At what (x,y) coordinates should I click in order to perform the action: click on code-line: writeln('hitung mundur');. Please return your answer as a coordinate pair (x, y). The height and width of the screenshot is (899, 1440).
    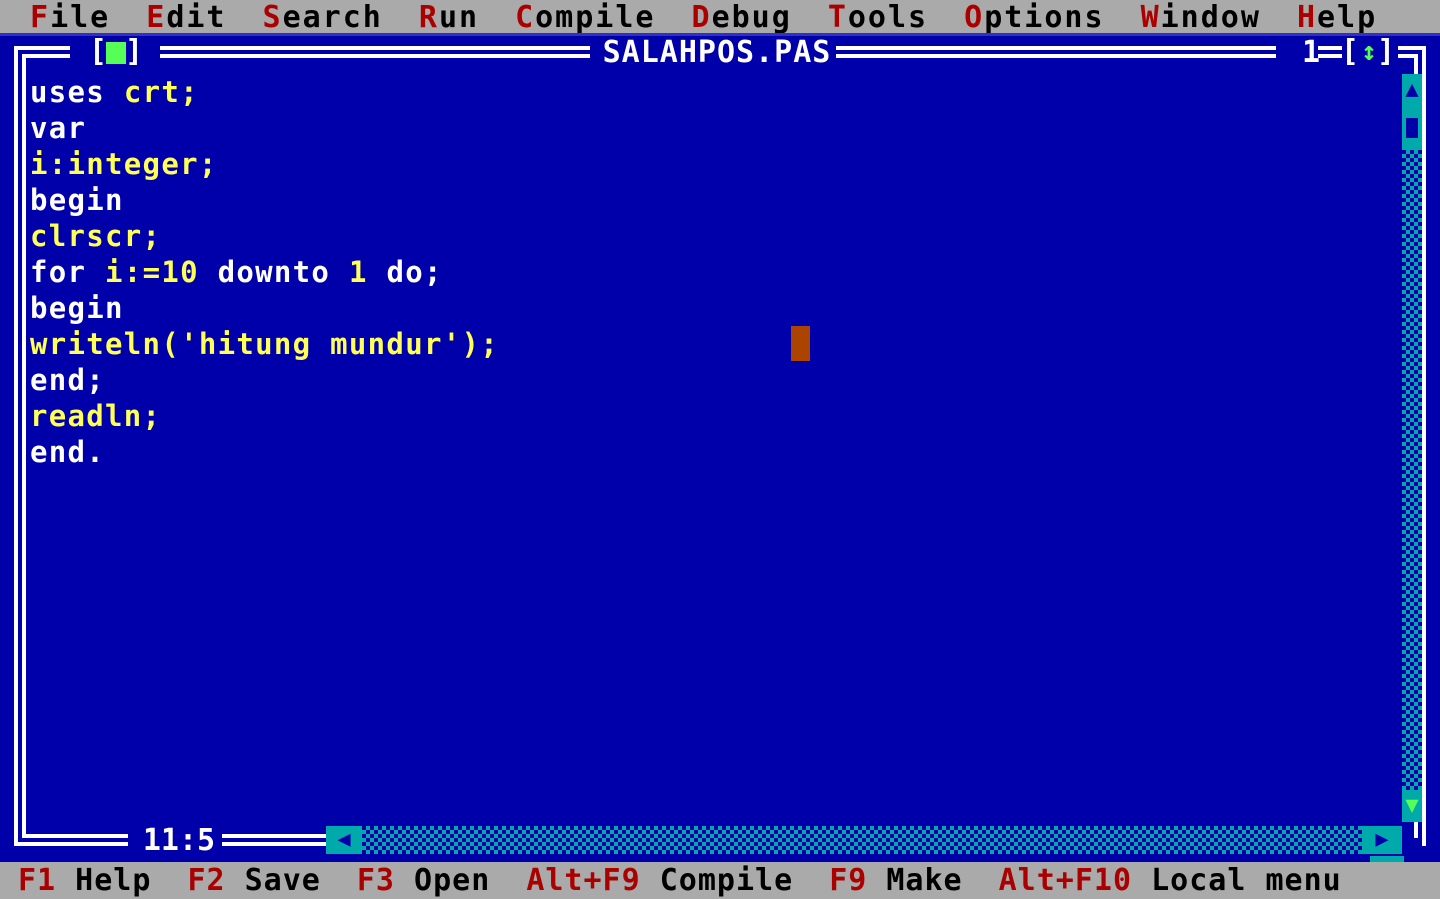
    Looking at the image, I should click on (715, 344).